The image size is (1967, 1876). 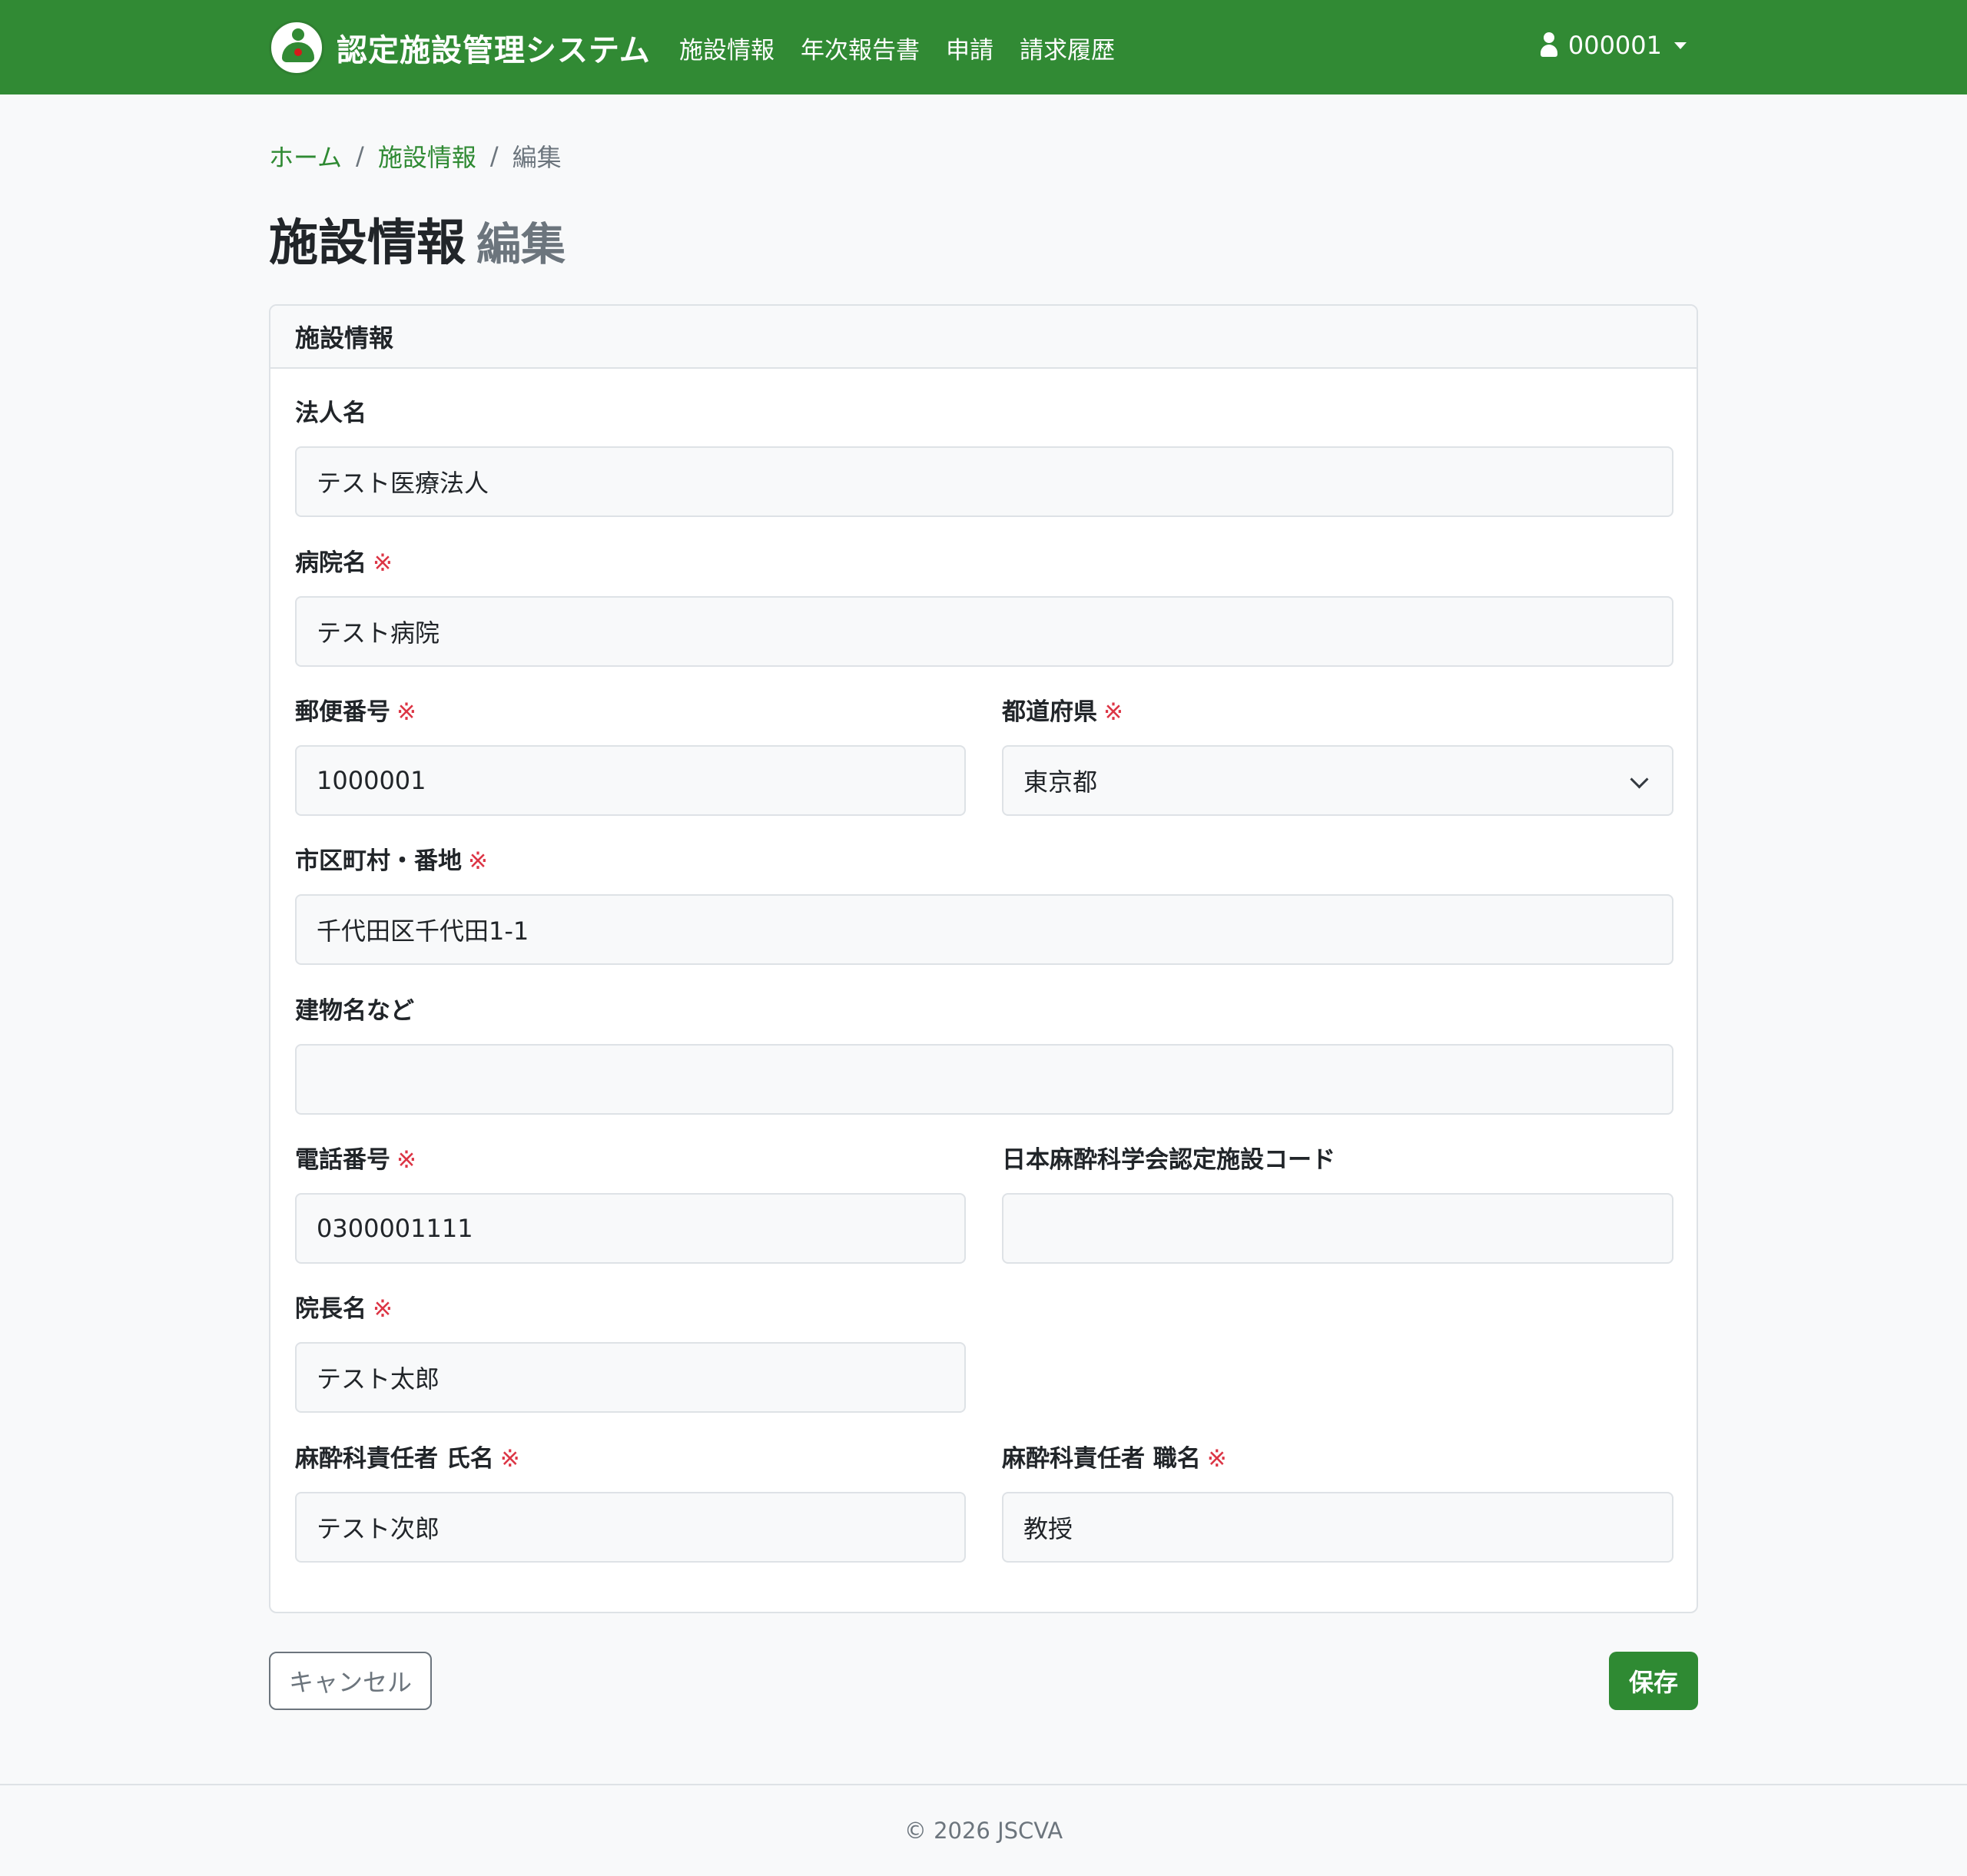 What do you see at coordinates (1062, 712) in the screenshot?
I see `prefecture-label: 都道府県 ※` at bounding box center [1062, 712].